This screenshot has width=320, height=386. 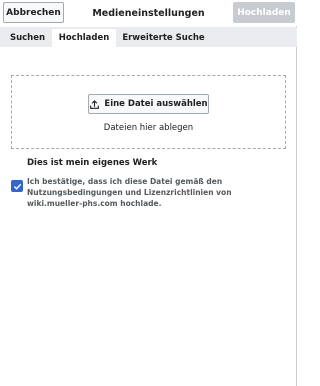 I want to click on dialog-title: Medieneinstellungen, so click(x=148, y=13).